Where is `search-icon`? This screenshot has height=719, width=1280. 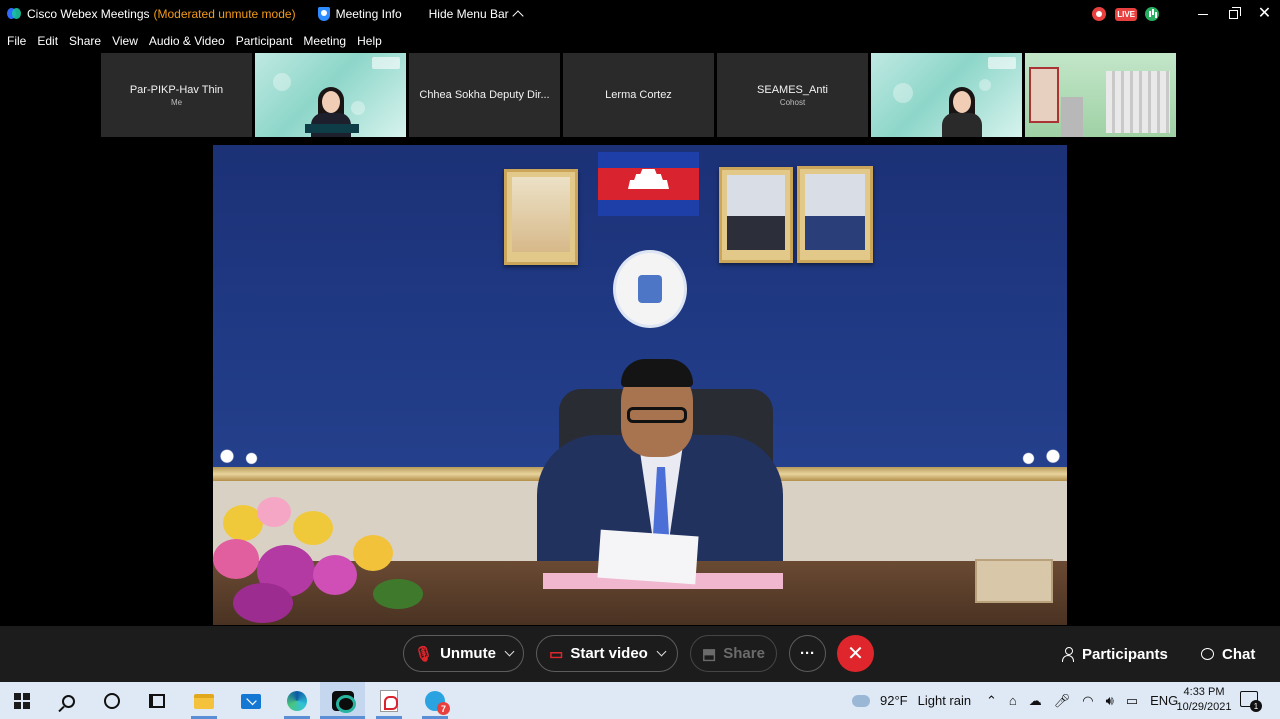 search-icon is located at coordinates (68, 701).